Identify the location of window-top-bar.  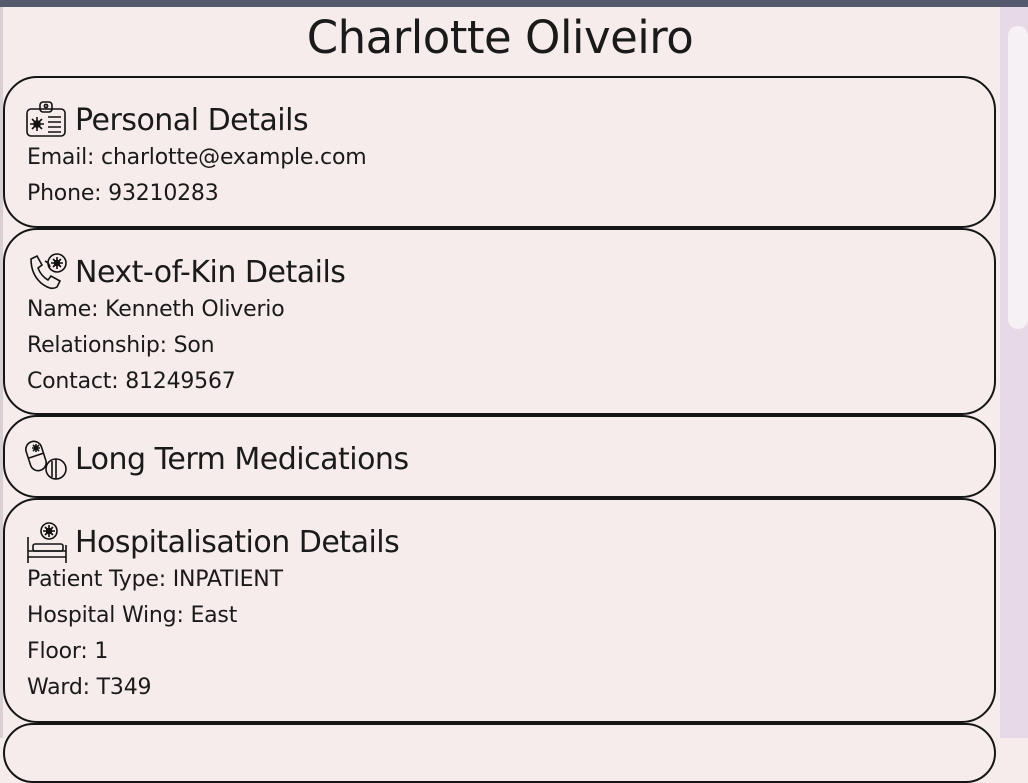
(514, 3).